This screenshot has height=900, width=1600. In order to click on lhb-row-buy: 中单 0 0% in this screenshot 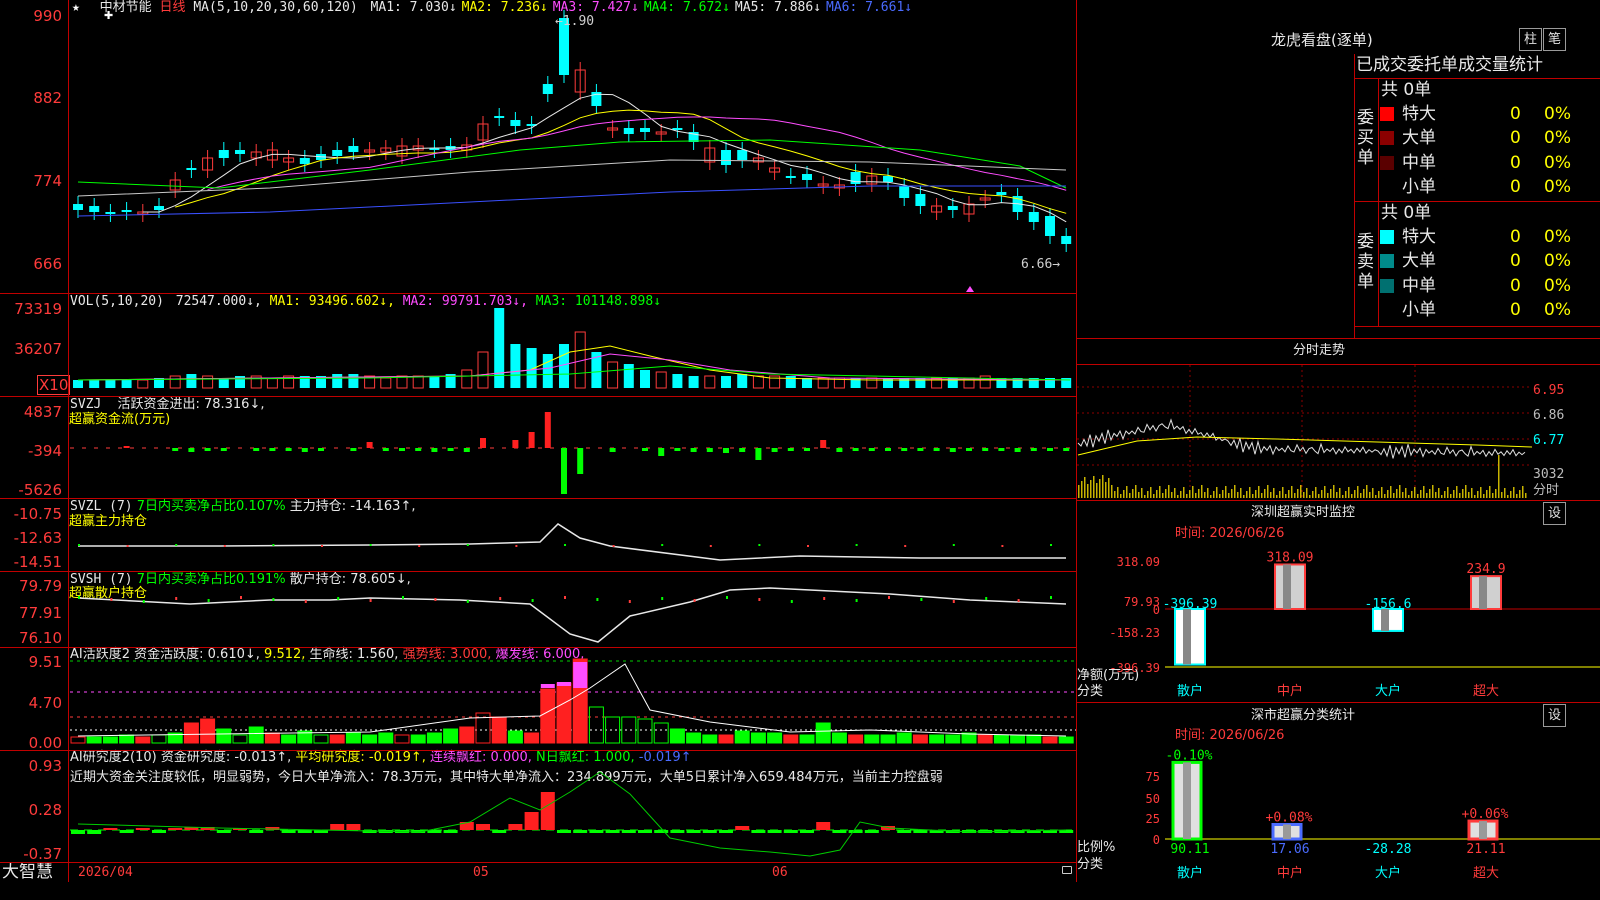, I will do `click(1490, 163)`.